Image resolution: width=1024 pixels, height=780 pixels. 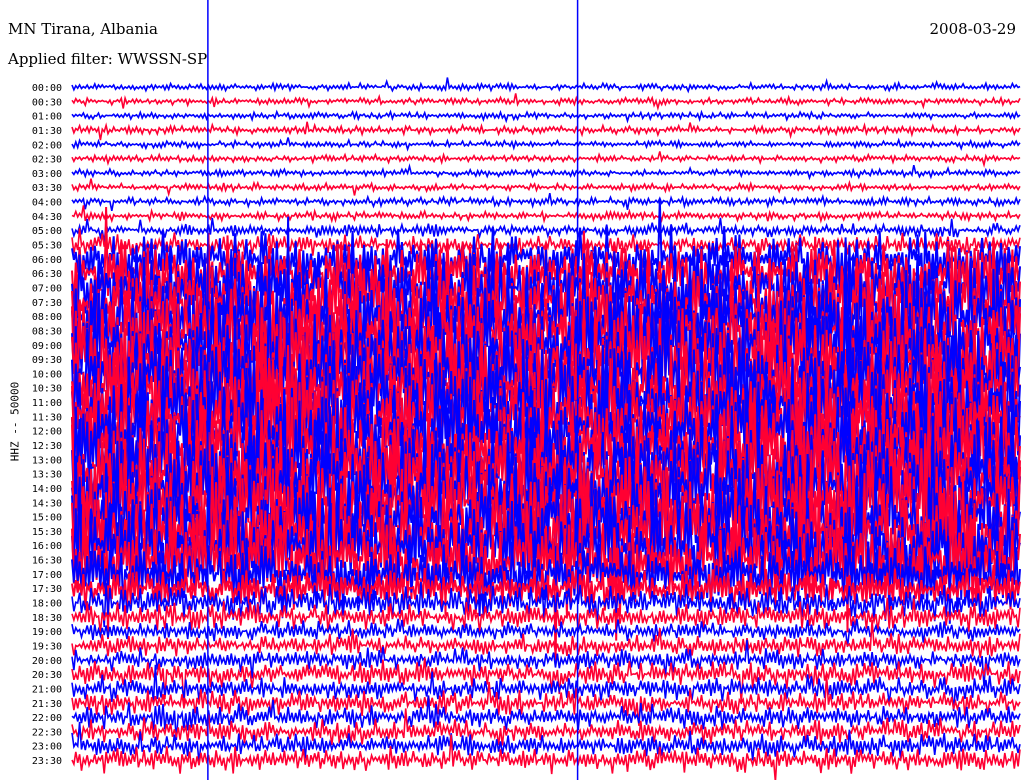 I want to click on row-label: 18:30, so click(x=47, y=618).